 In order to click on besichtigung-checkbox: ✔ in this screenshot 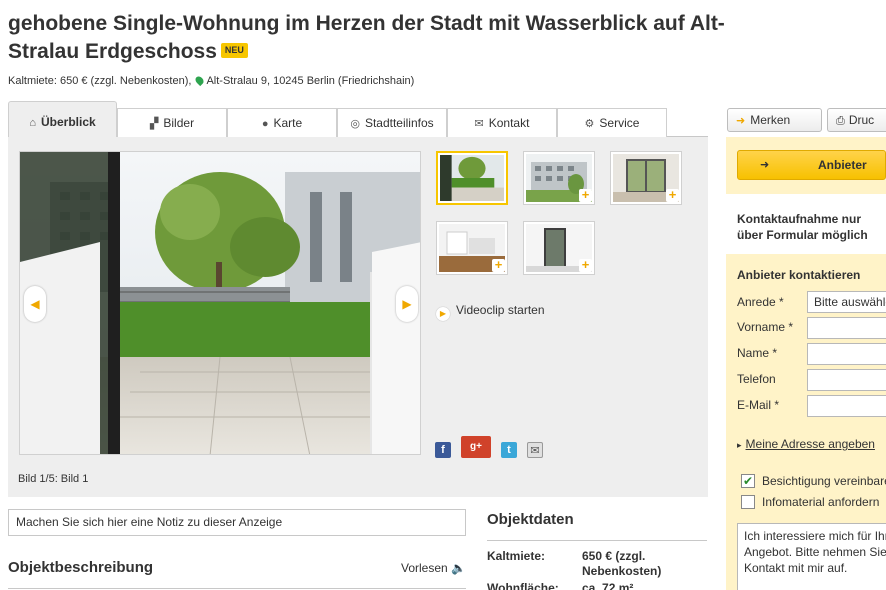, I will do `click(748, 481)`.